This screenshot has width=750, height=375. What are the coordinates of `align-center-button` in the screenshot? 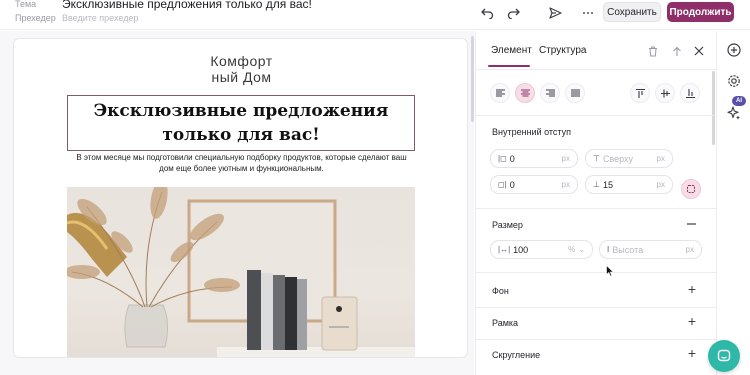 It's located at (525, 93).